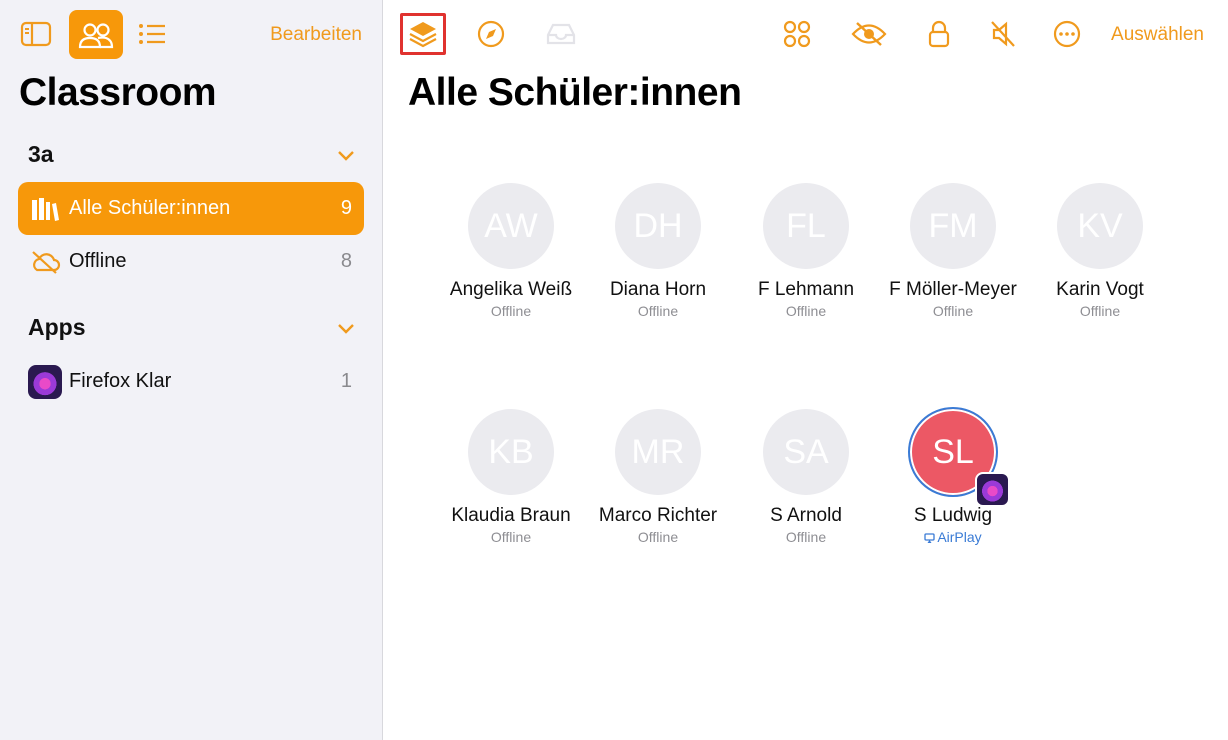  I want to click on sidebar-item-count: 8, so click(346, 261).